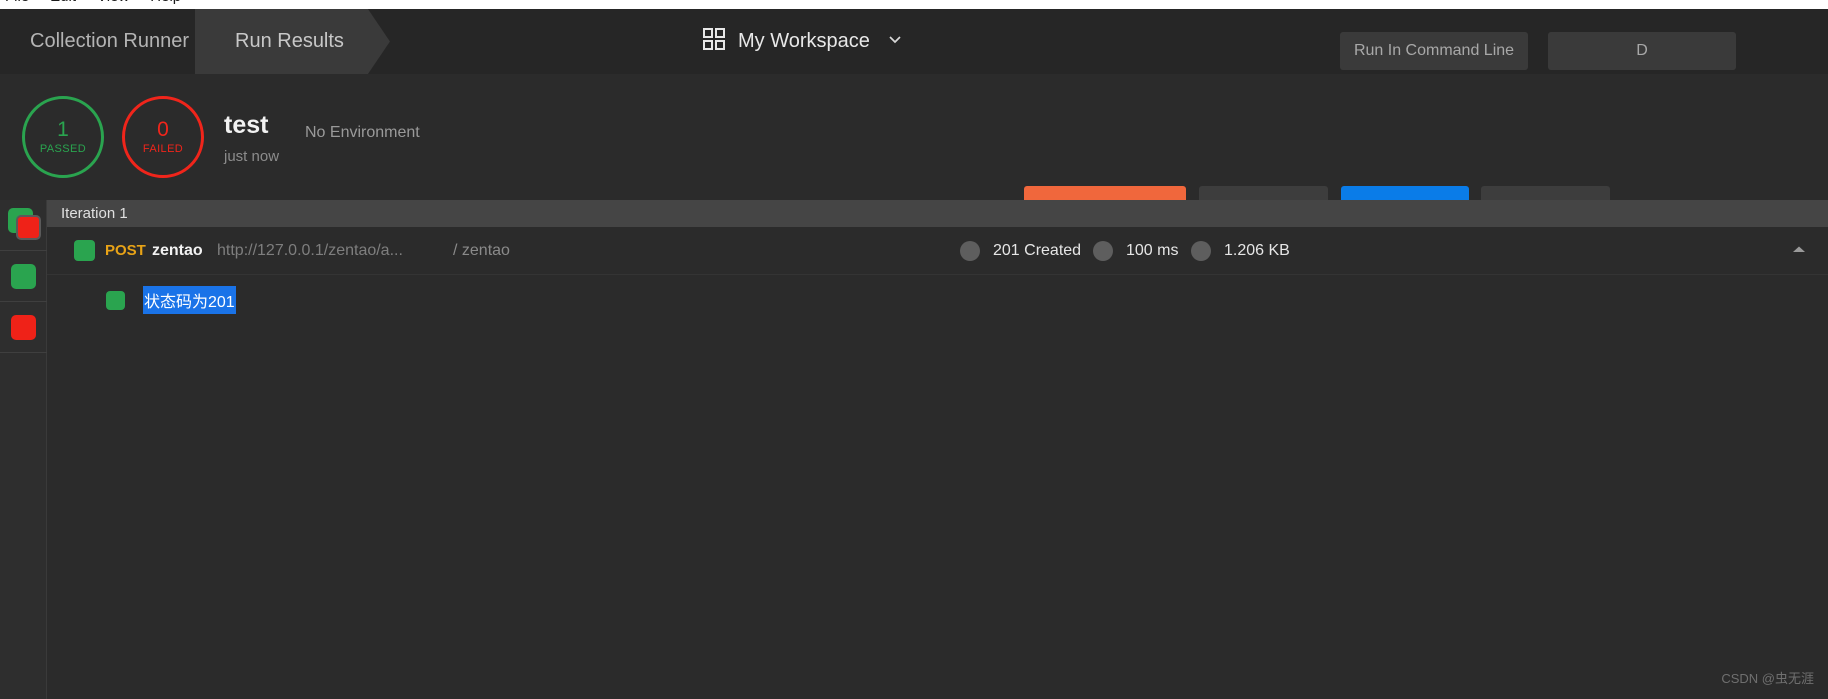 Image resolution: width=1828 pixels, height=699 pixels. I want to click on status-dot-icon, so click(970, 250).